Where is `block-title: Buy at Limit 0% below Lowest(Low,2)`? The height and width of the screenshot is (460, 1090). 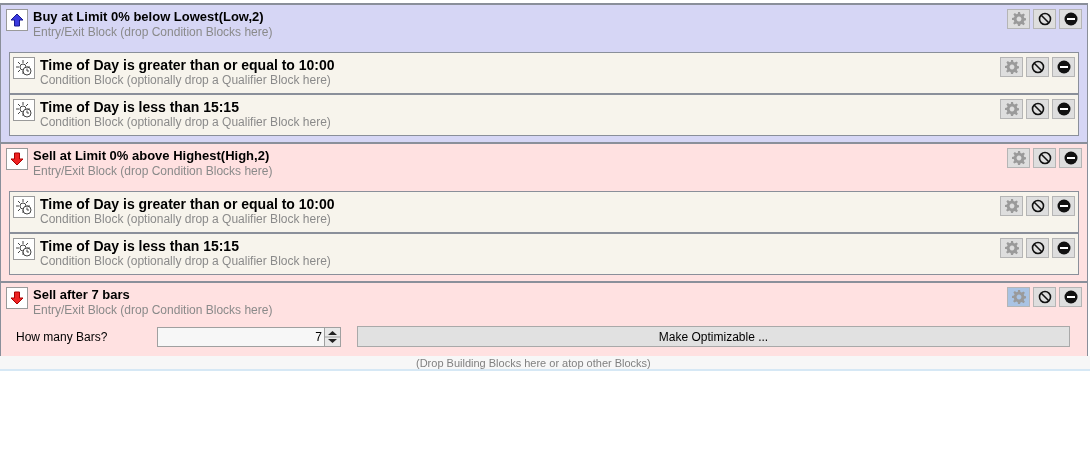 block-title: Buy at Limit 0% below Lowest(Low,2) is located at coordinates (149, 17).